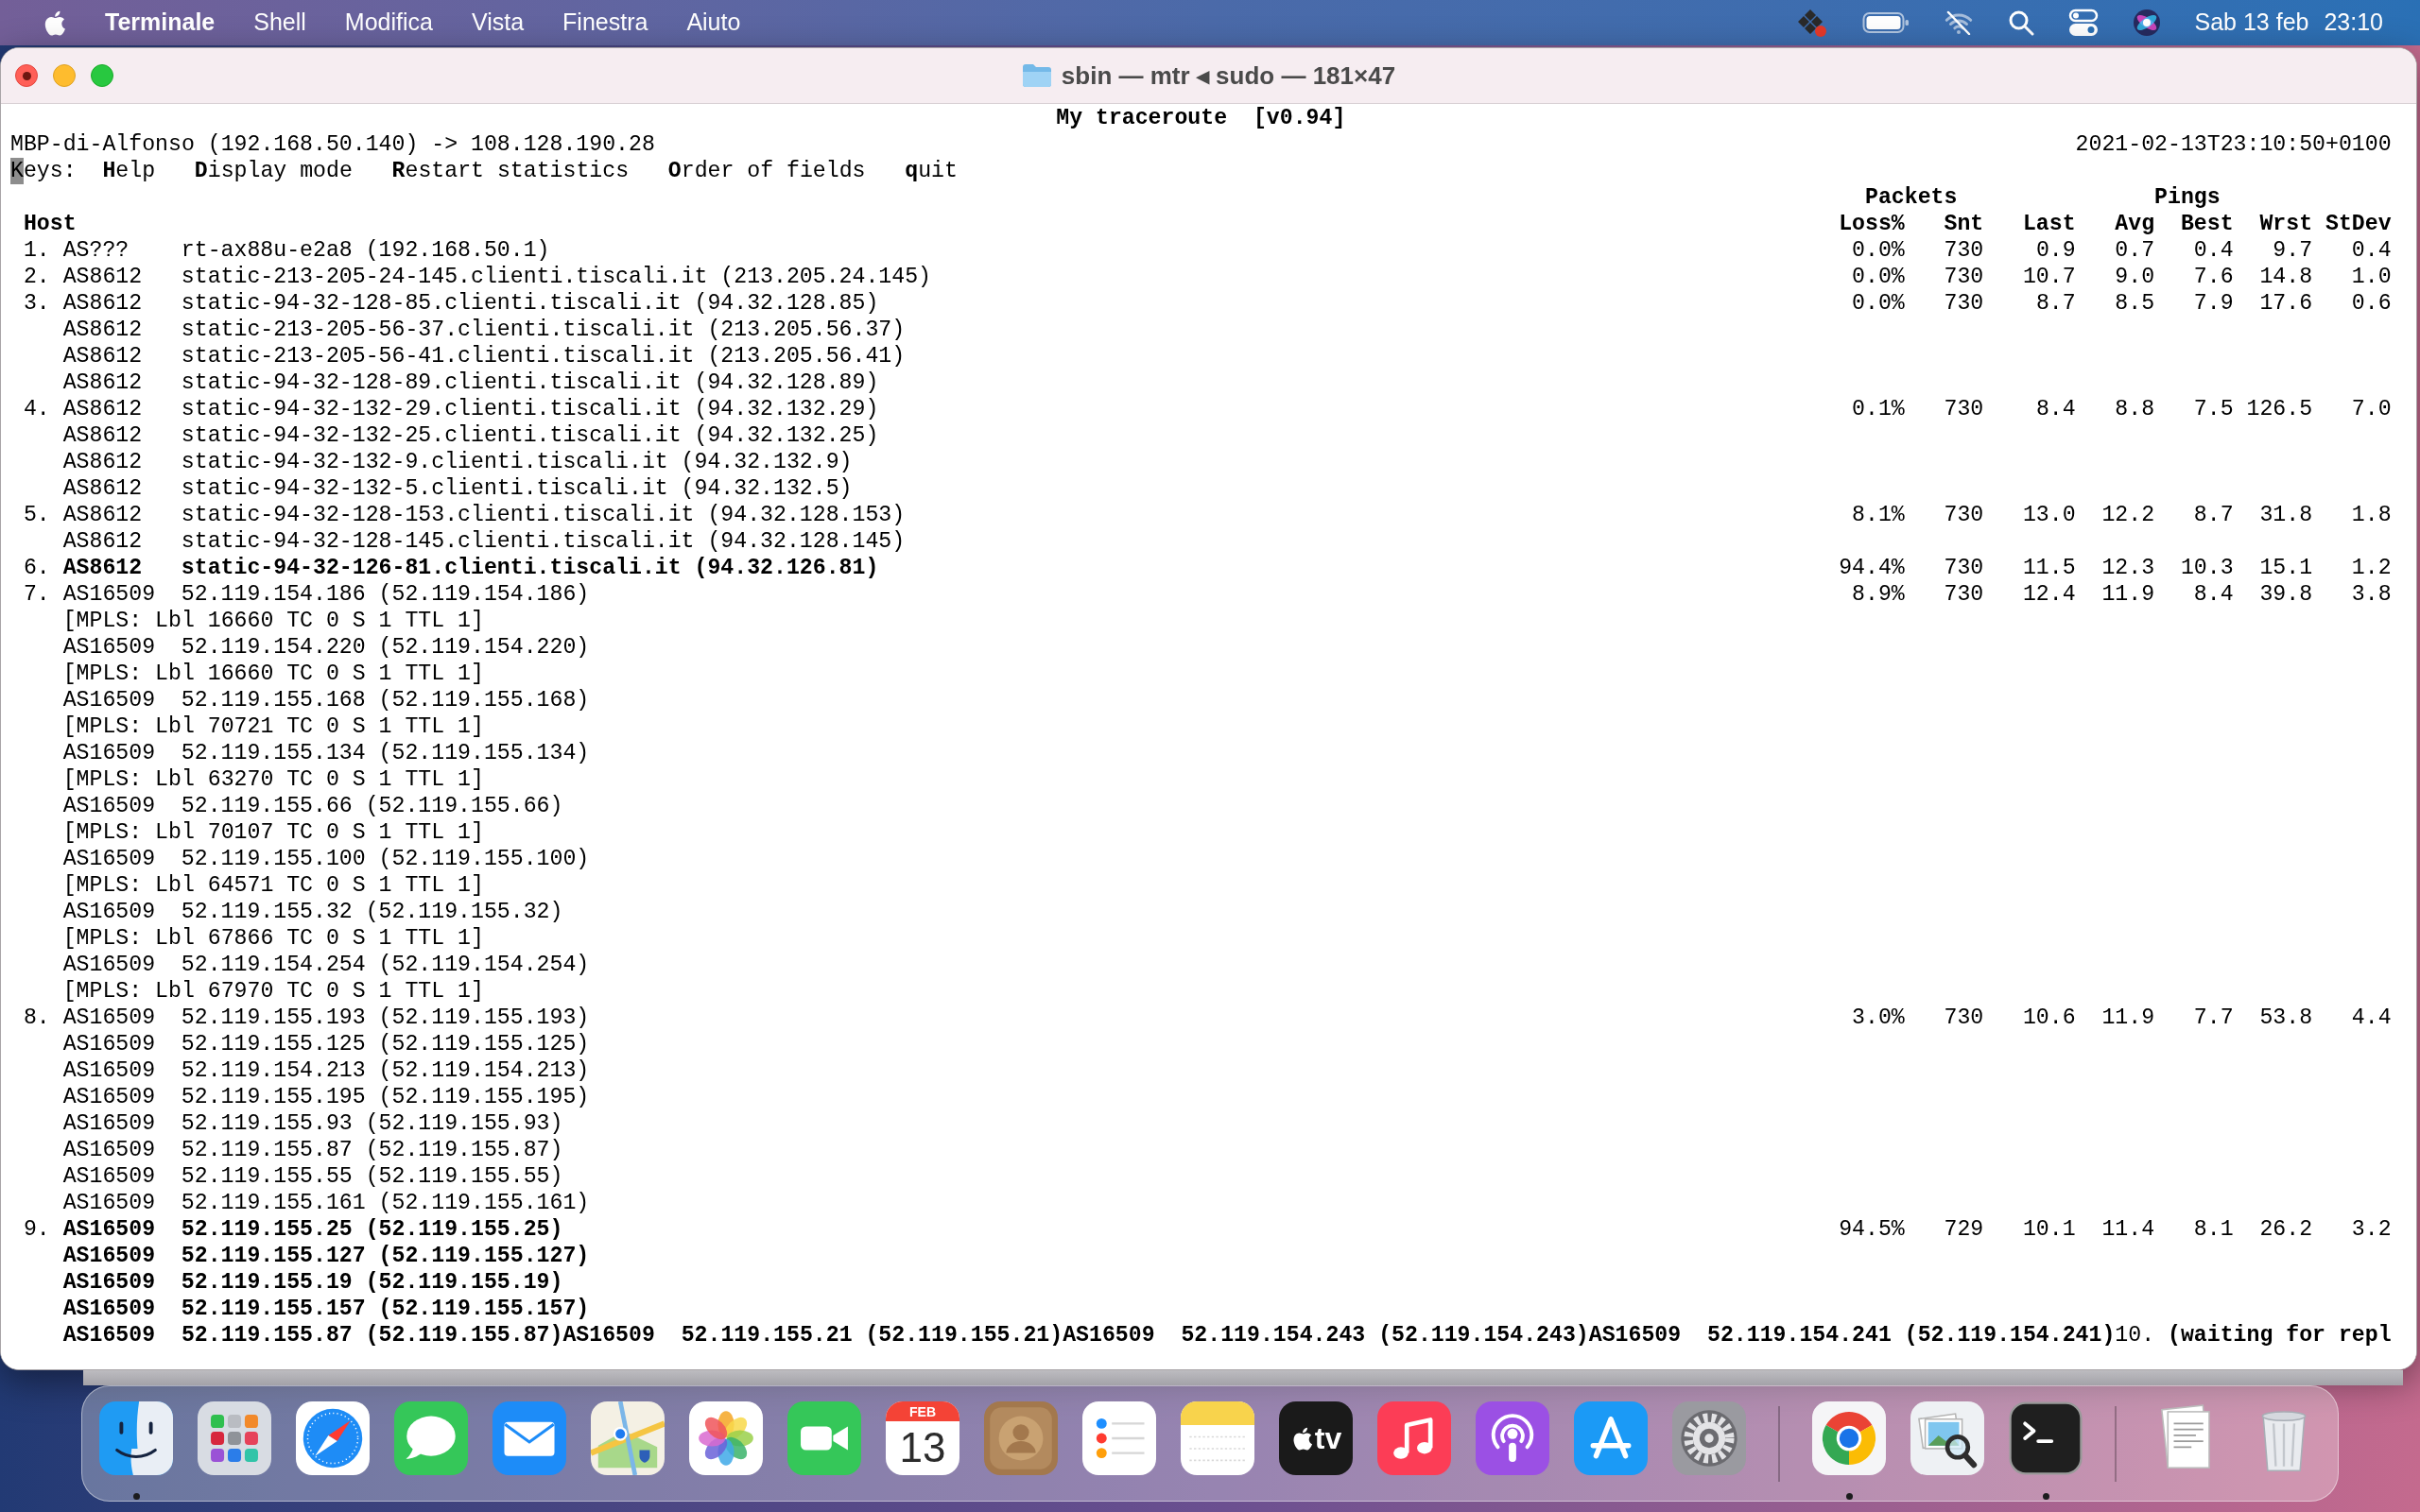 The width and height of the screenshot is (2420, 1512). What do you see at coordinates (234, 1438) in the screenshot?
I see `app-grid-icon` at bounding box center [234, 1438].